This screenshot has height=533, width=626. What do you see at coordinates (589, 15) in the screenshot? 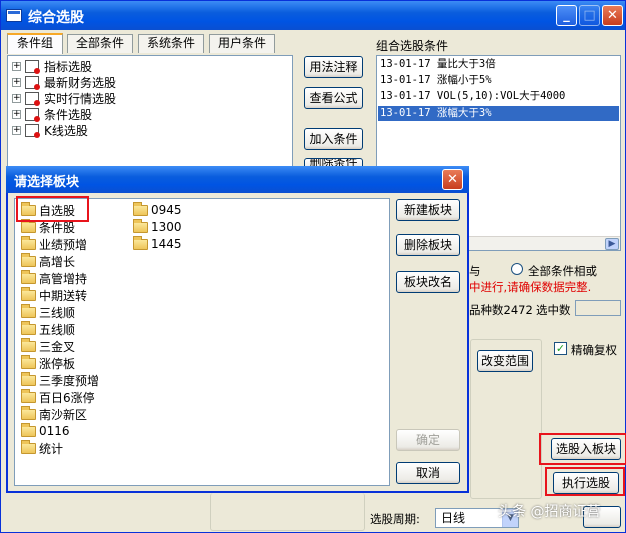
I see `maximize-button: □` at bounding box center [589, 15].